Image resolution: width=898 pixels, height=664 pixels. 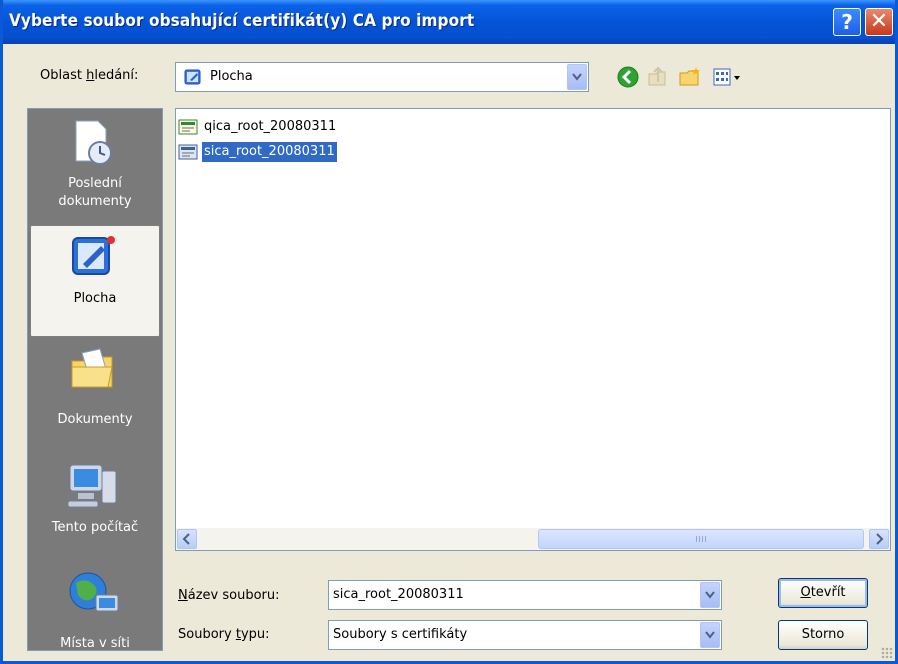 What do you see at coordinates (94, 488) in the screenshot?
I see `my-computer-icon` at bounding box center [94, 488].